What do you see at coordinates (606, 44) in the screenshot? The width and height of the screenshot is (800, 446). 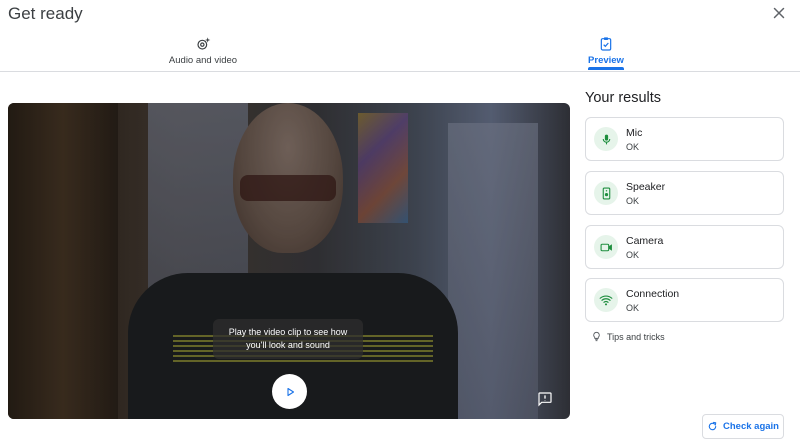 I see `clipboard-check-icon` at bounding box center [606, 44].